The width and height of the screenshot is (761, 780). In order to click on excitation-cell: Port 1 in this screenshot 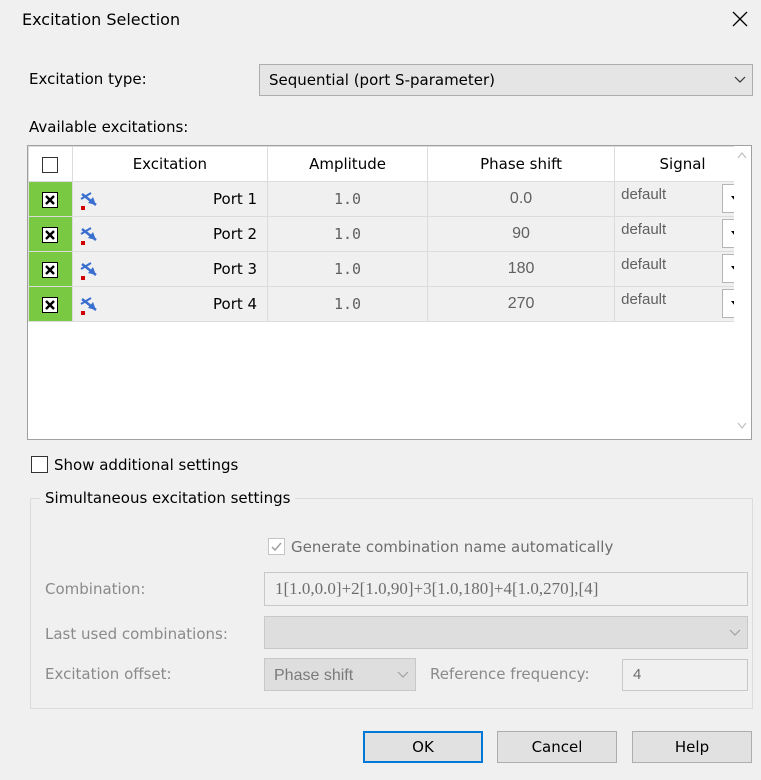, I will do `click(170, 199)`.